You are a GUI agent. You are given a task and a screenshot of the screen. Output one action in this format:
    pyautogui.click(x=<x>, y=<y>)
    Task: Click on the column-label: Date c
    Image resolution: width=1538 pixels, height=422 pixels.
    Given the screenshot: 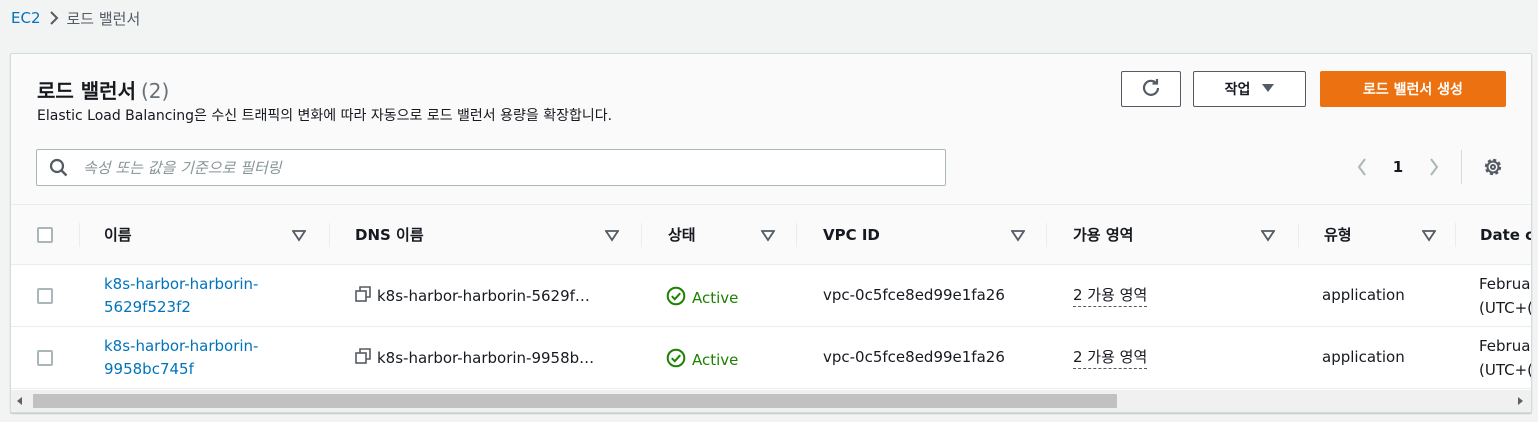 What is the action you would take?
    pyautogui.click(x=1506, y=234)
    